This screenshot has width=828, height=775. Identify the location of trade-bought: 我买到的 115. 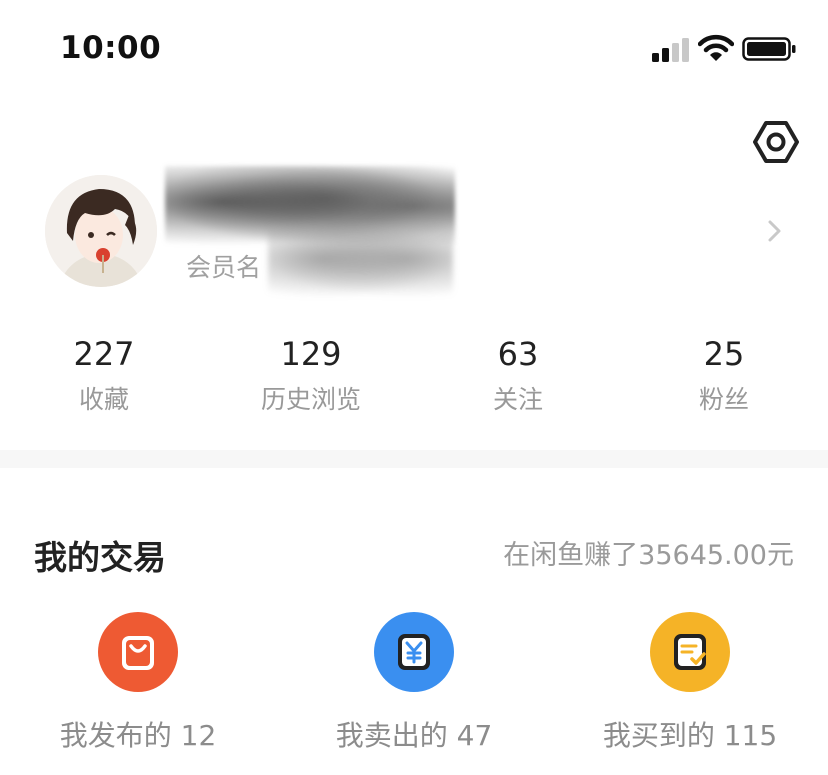
(690, 683).